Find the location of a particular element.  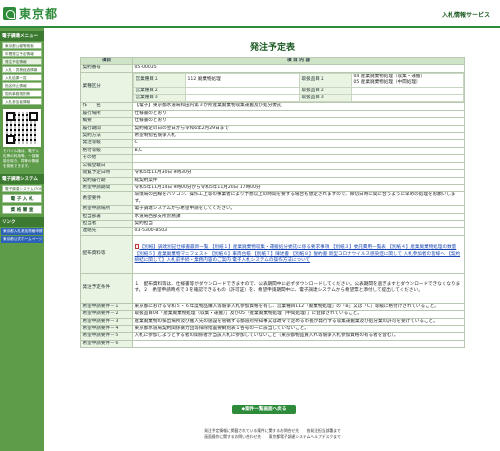

kind-head: 営業種目１ is located at coordinates (159, 80).